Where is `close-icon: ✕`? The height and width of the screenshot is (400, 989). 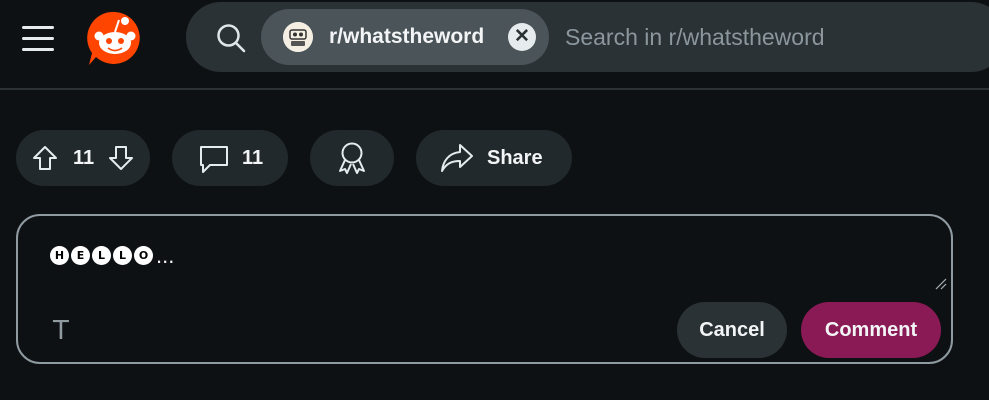
close-icon: ✕ is located at coordinates (522, 37).